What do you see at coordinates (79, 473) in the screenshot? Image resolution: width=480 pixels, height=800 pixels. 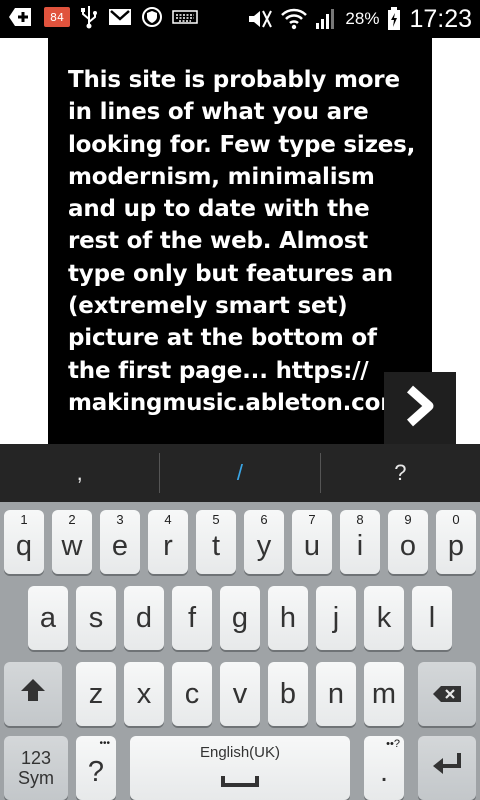 I see `suggestion-comma: ,` at bounding box center [79, 473].